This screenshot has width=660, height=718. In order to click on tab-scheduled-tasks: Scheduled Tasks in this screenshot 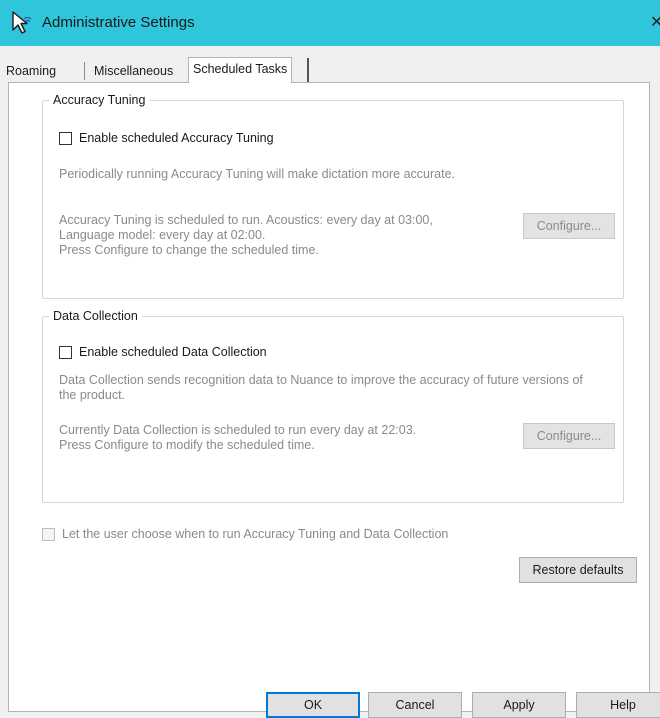, I will do `click(240, 70)`.